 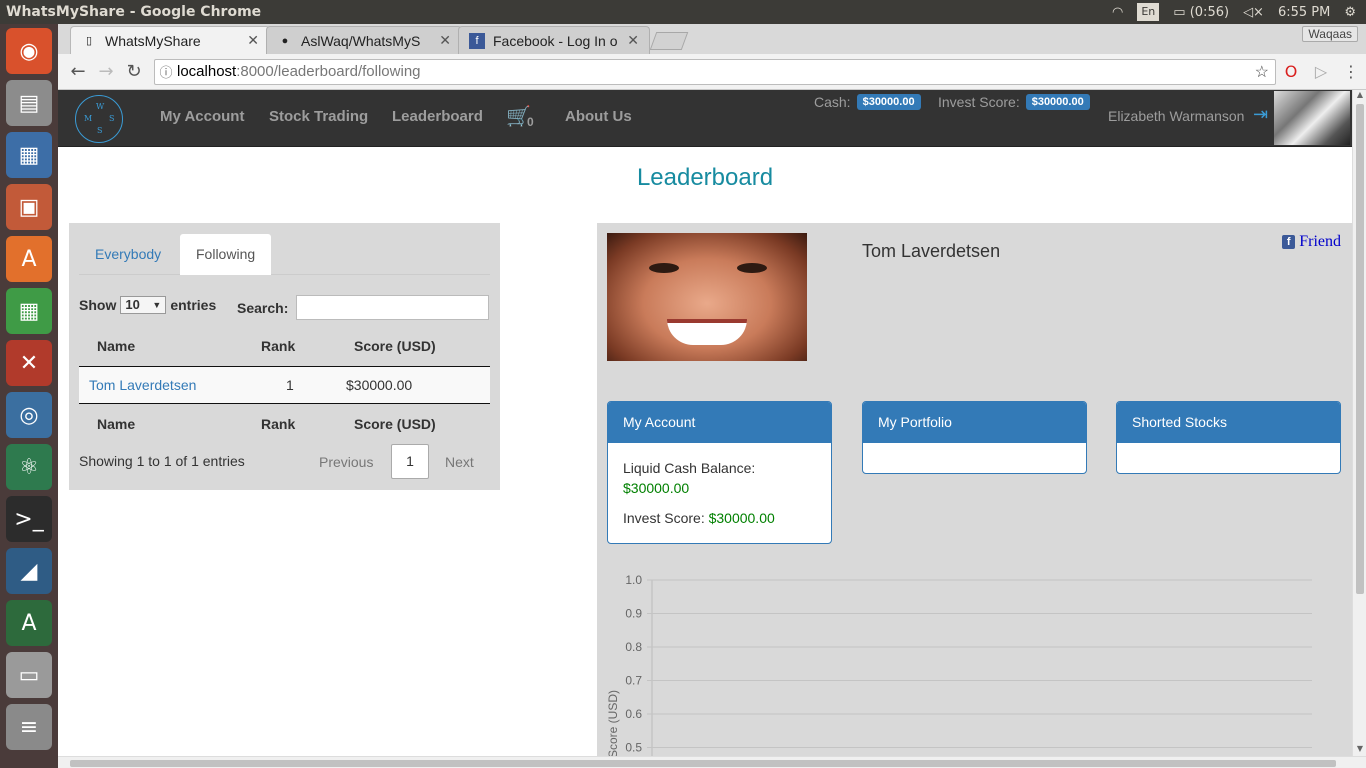 I want to click on friend-button: f Friend, so click(x=1311, y=242).